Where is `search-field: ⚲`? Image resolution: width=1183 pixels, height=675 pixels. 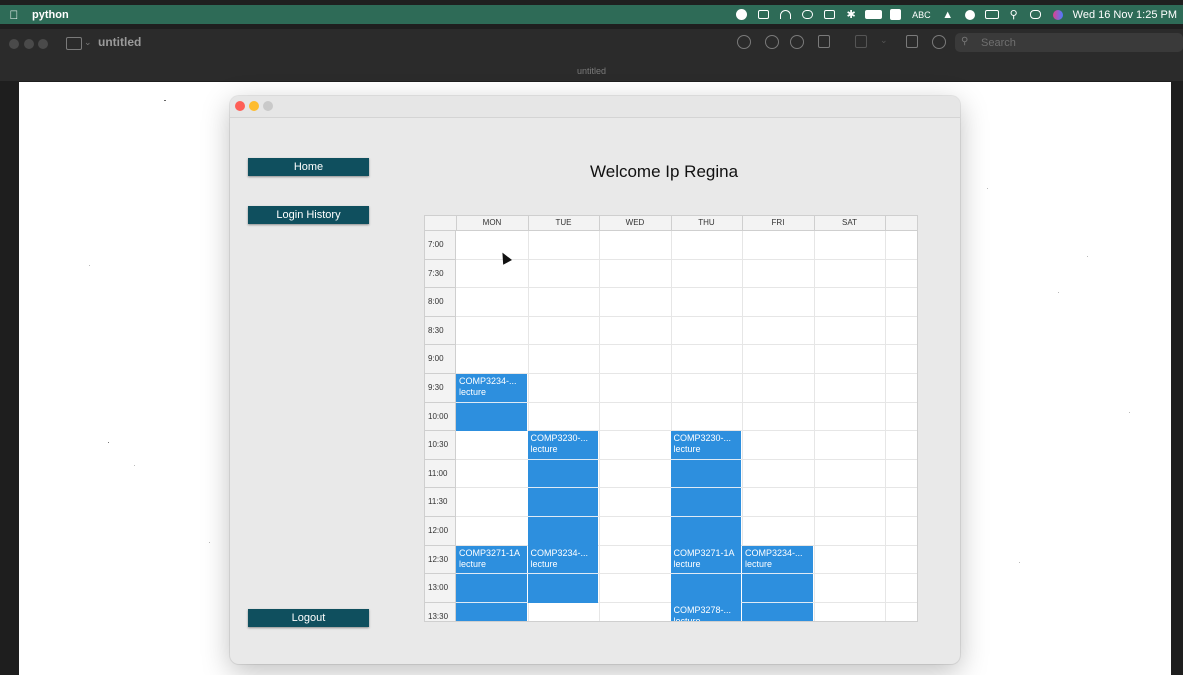 search-field: ⚲ is located at coordinates (1069, 42).